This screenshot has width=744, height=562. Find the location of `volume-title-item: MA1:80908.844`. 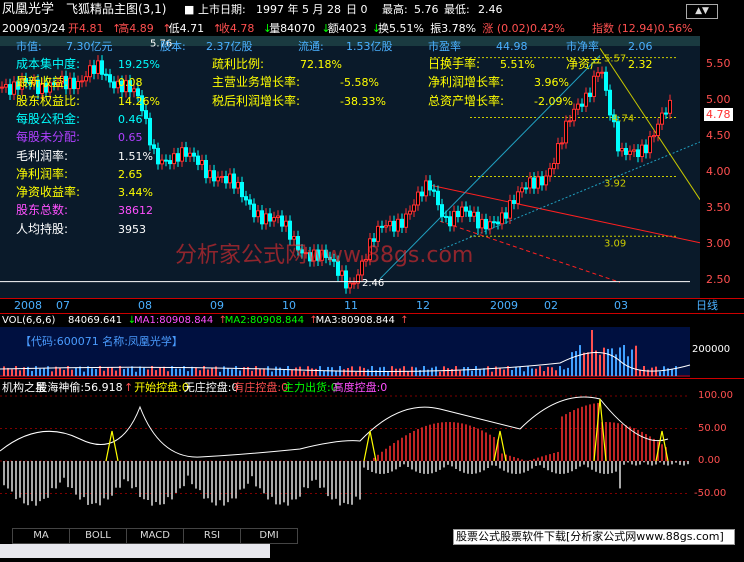

volume-title-item: MA1:80908.844 is located at coordinates (174, 320).